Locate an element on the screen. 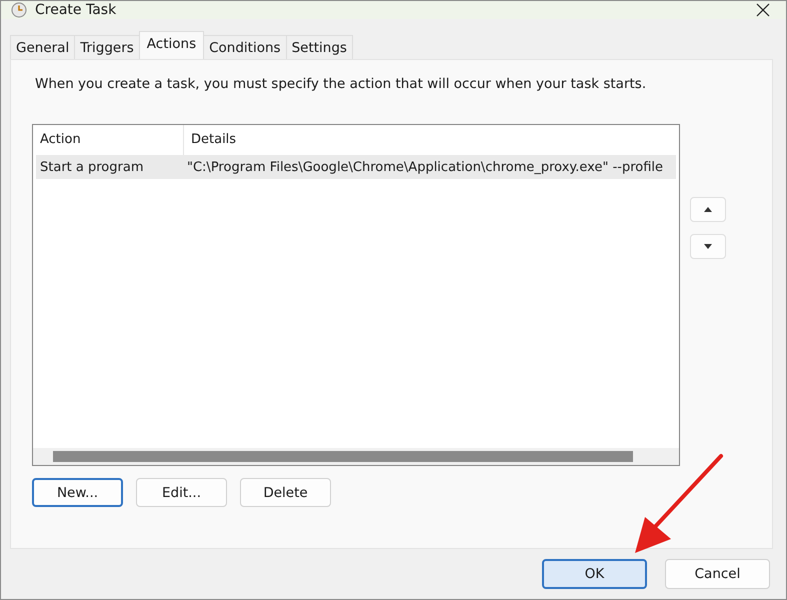 The image size is (787, 600). dialog-button: Cancel is located at coordinates (717, 574).